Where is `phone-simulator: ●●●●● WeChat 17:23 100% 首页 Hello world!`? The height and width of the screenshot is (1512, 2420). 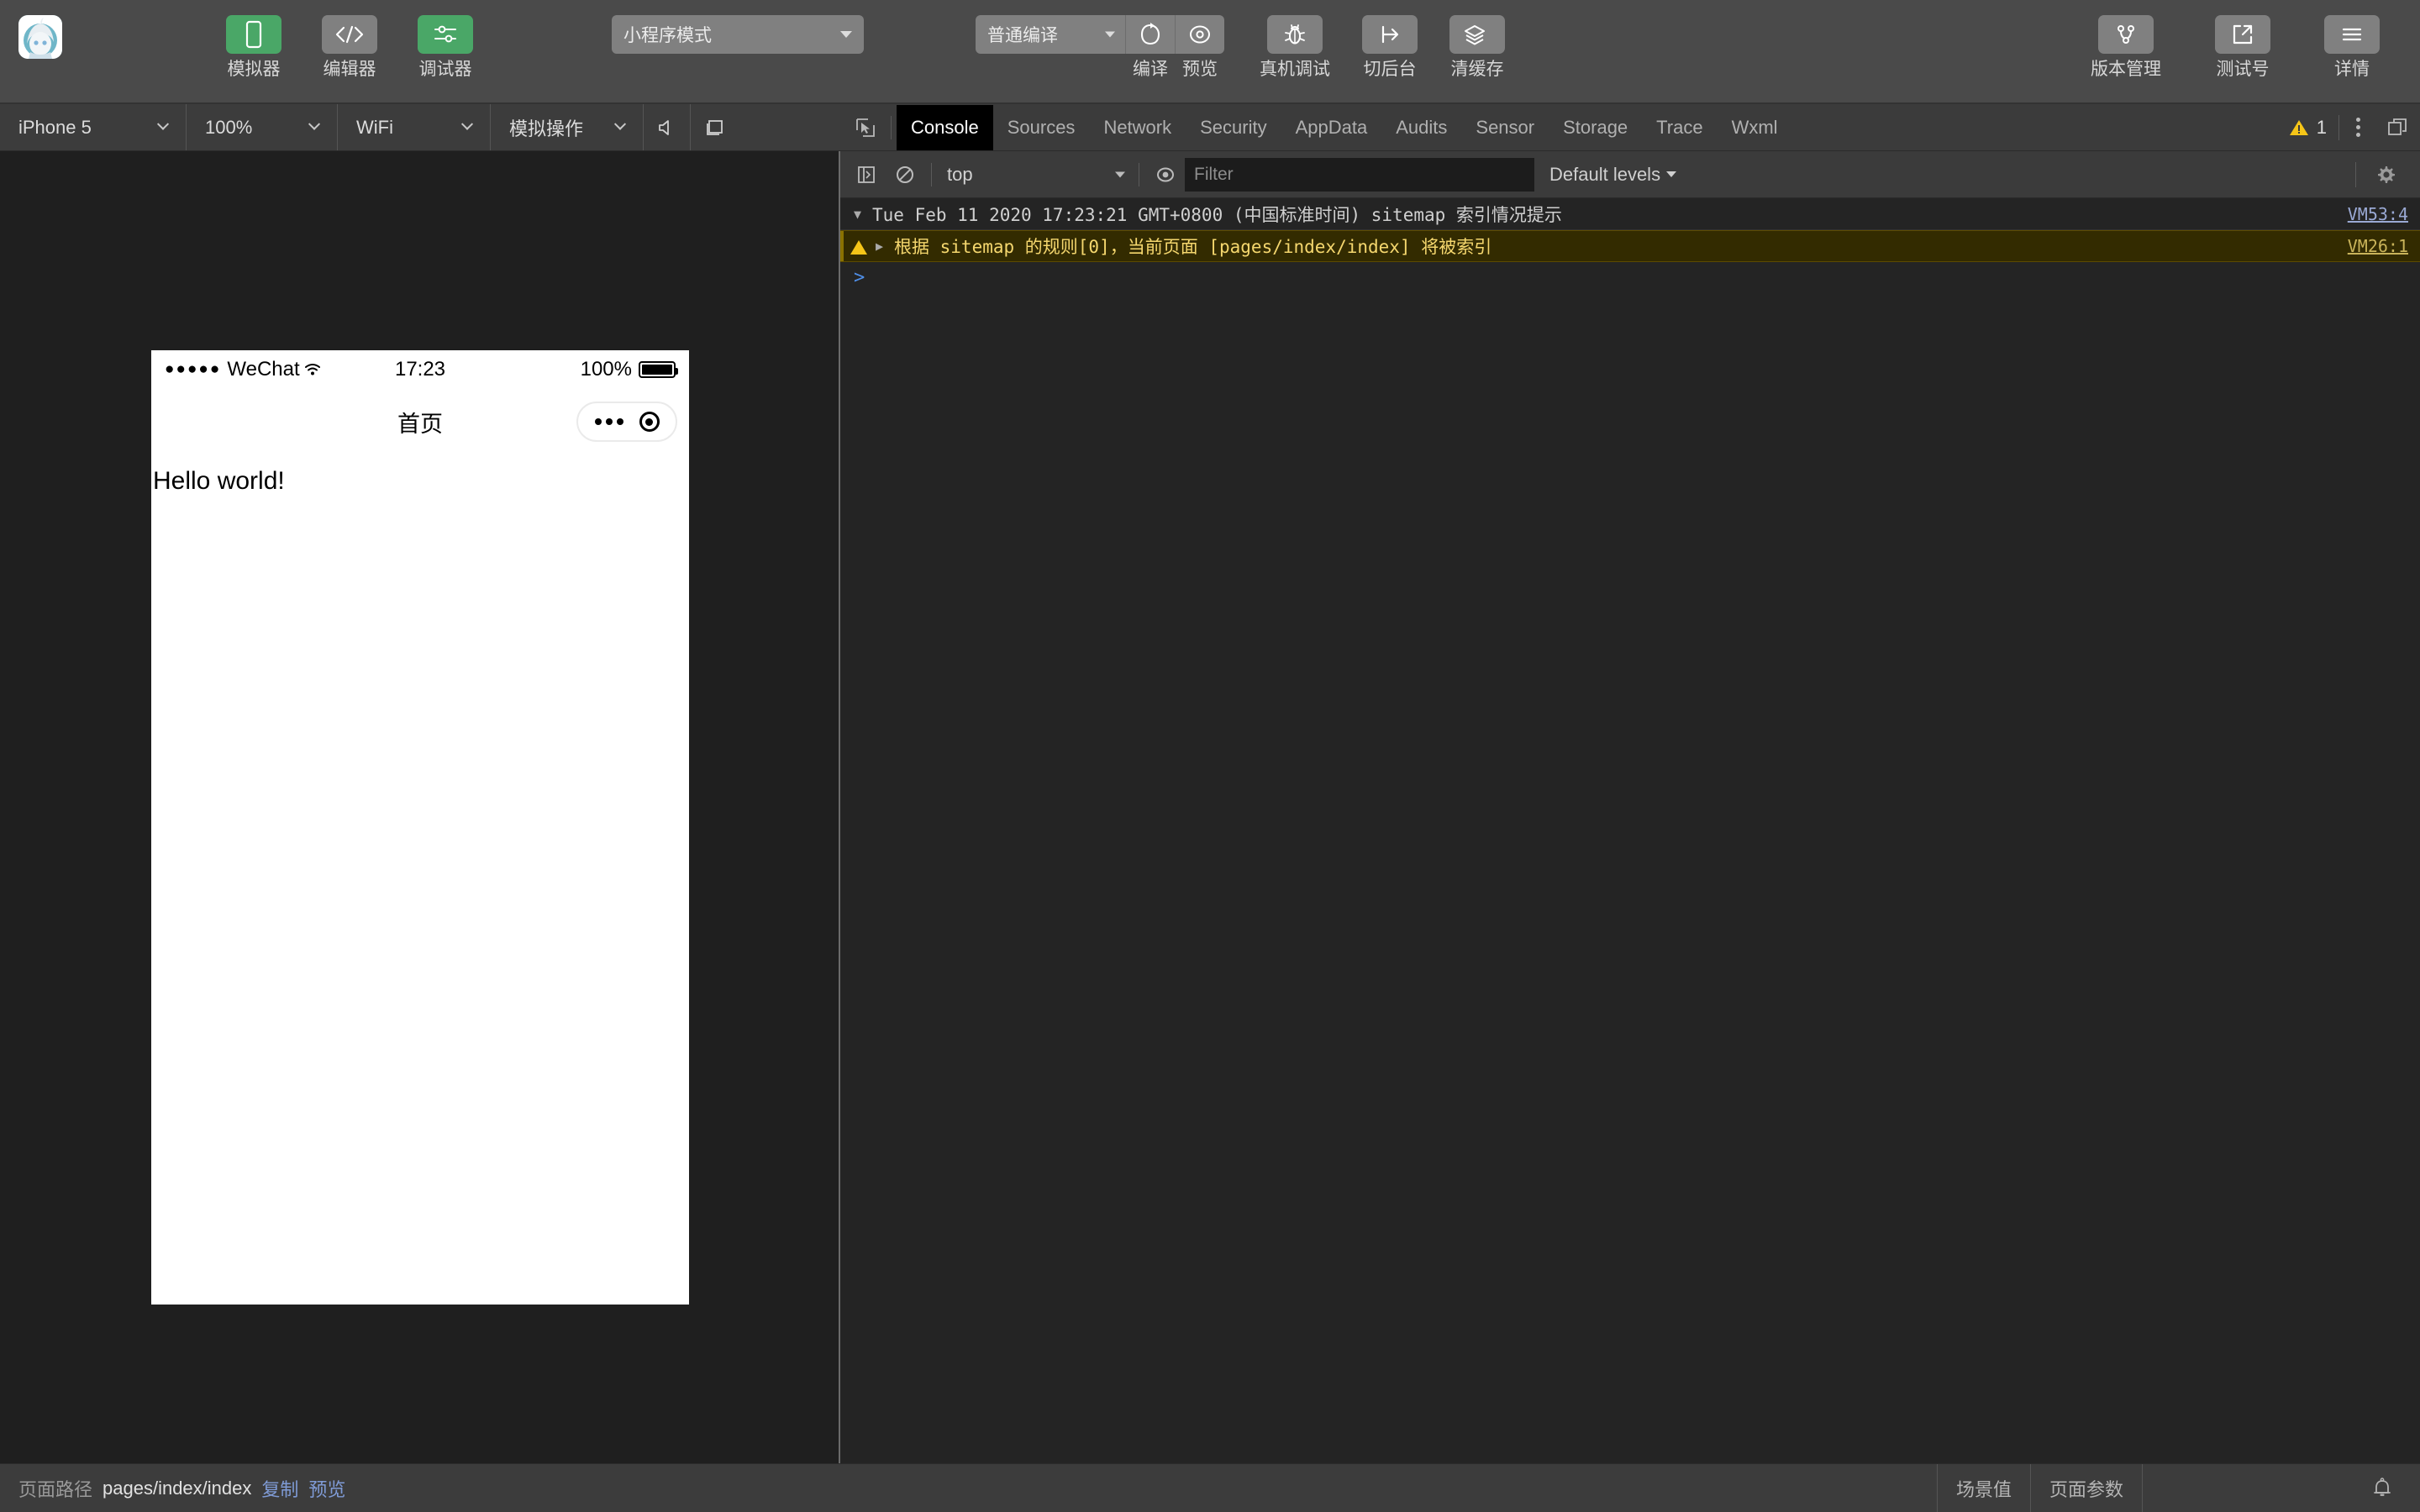 phone-simulator: ●●●●● WeChat 17:23 100% 首页 Hello world! is located at coordinates (420, 827).